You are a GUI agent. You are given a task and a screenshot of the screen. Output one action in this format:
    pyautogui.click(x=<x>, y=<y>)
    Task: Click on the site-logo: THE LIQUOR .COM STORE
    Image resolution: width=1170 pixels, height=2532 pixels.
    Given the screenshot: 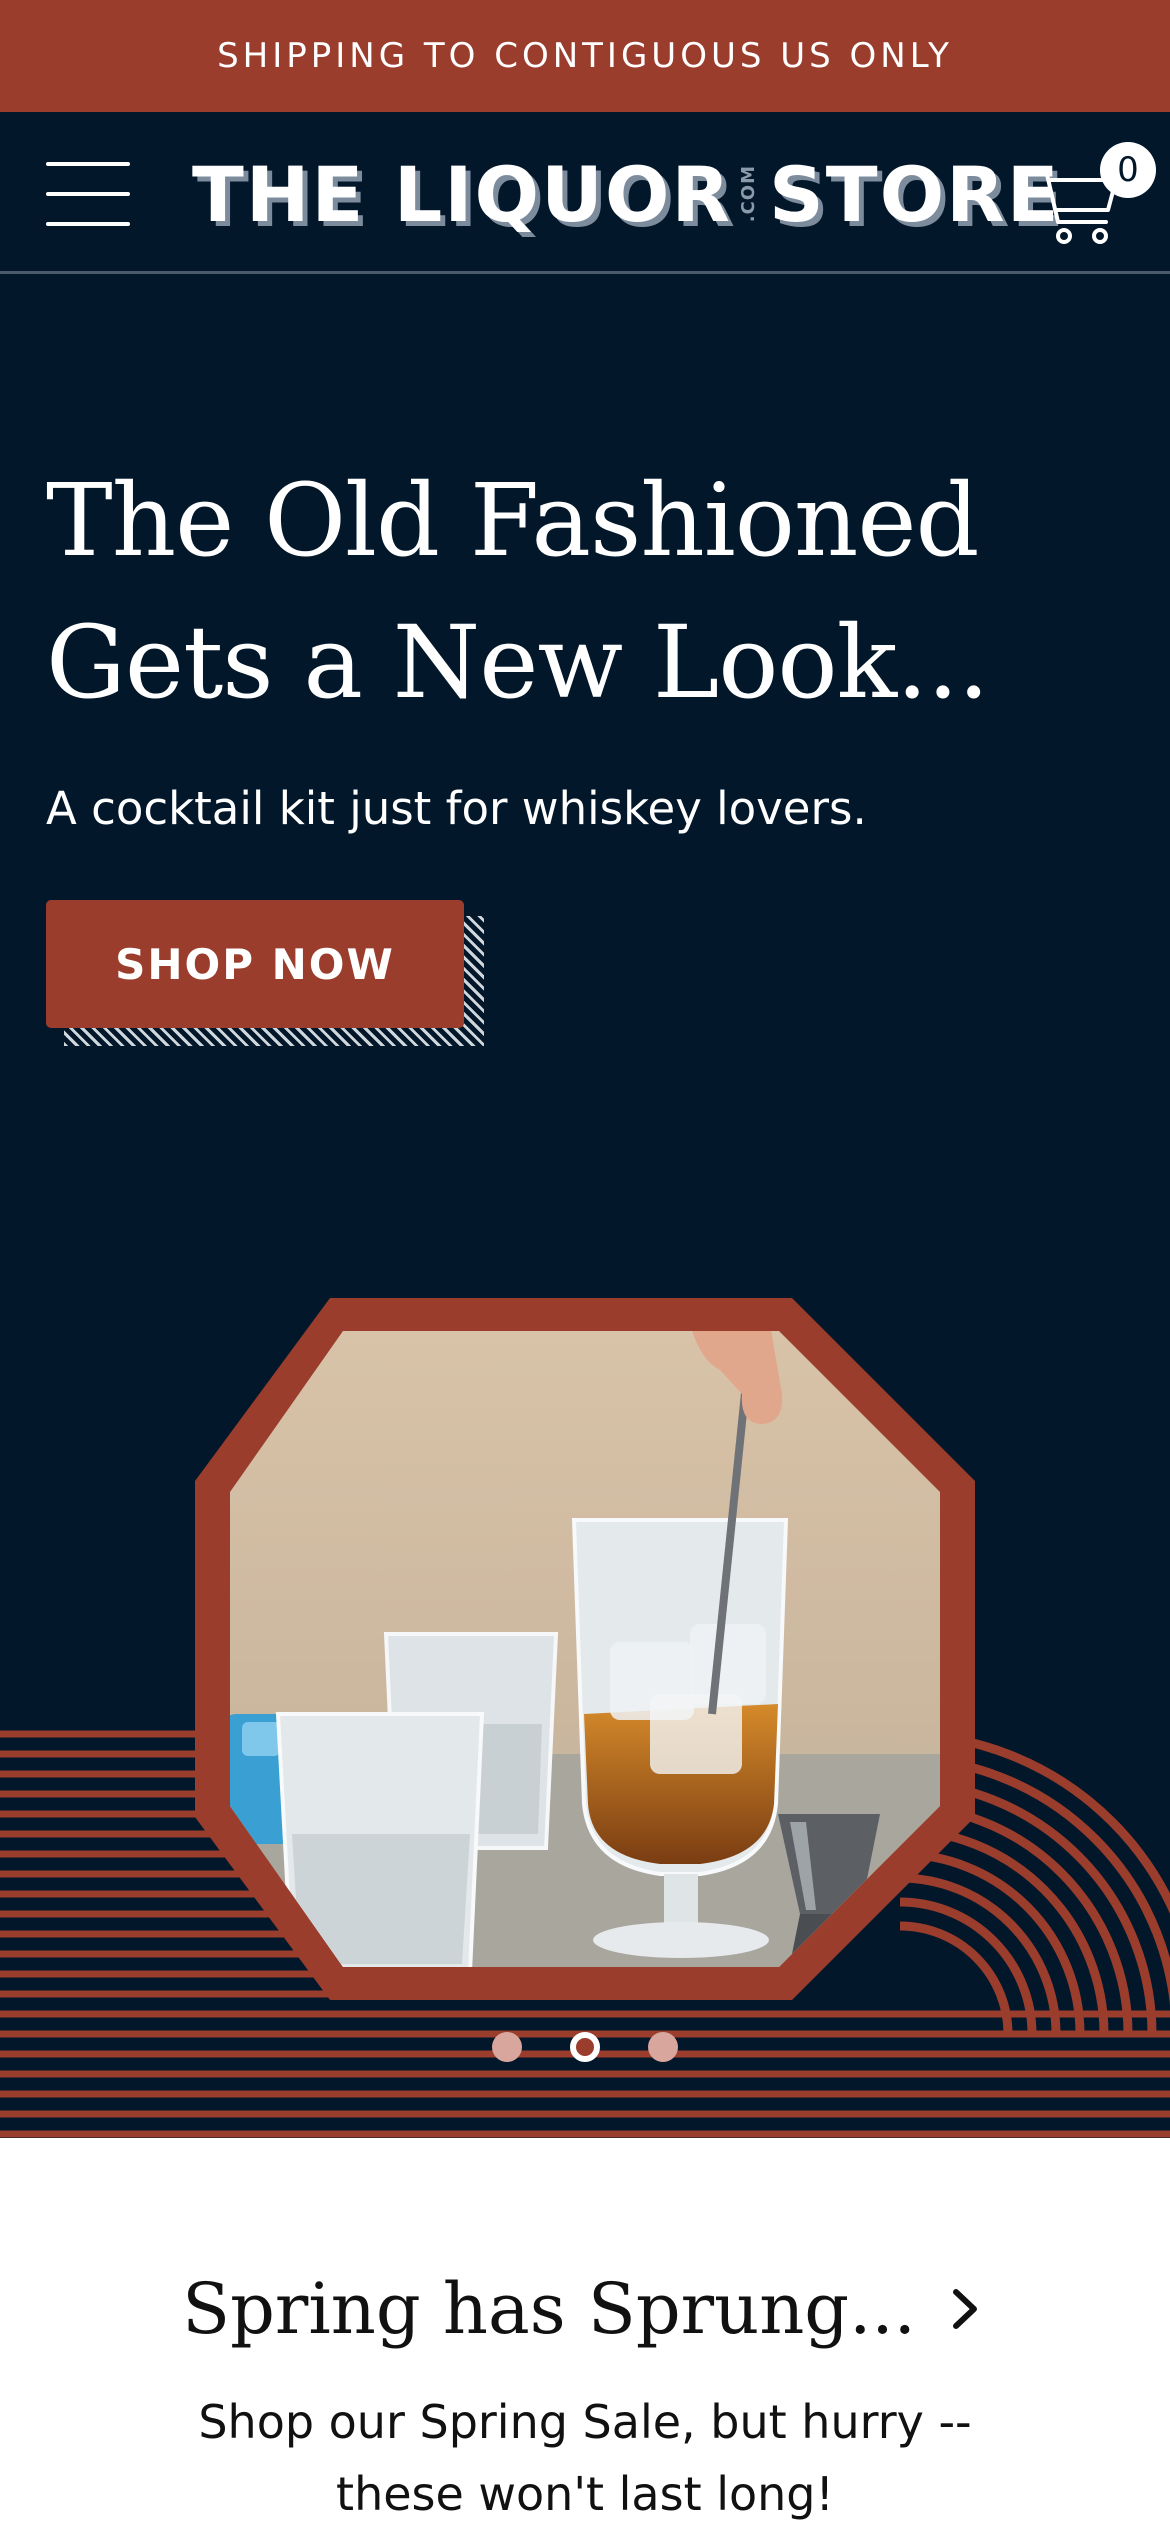 What is the action you would take?
    pyautogui.click(x=626, y=194)
    